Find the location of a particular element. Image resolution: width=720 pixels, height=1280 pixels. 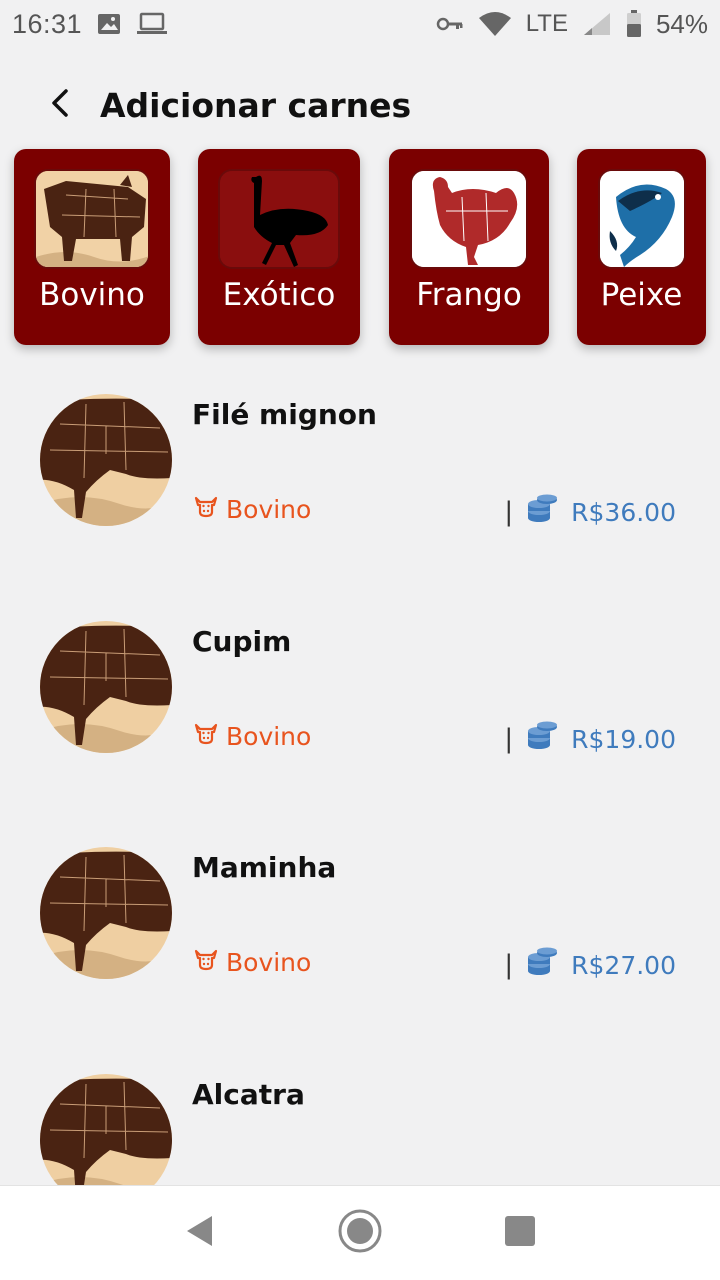

status-left: 16:31 is located at coordinates (90, 24).